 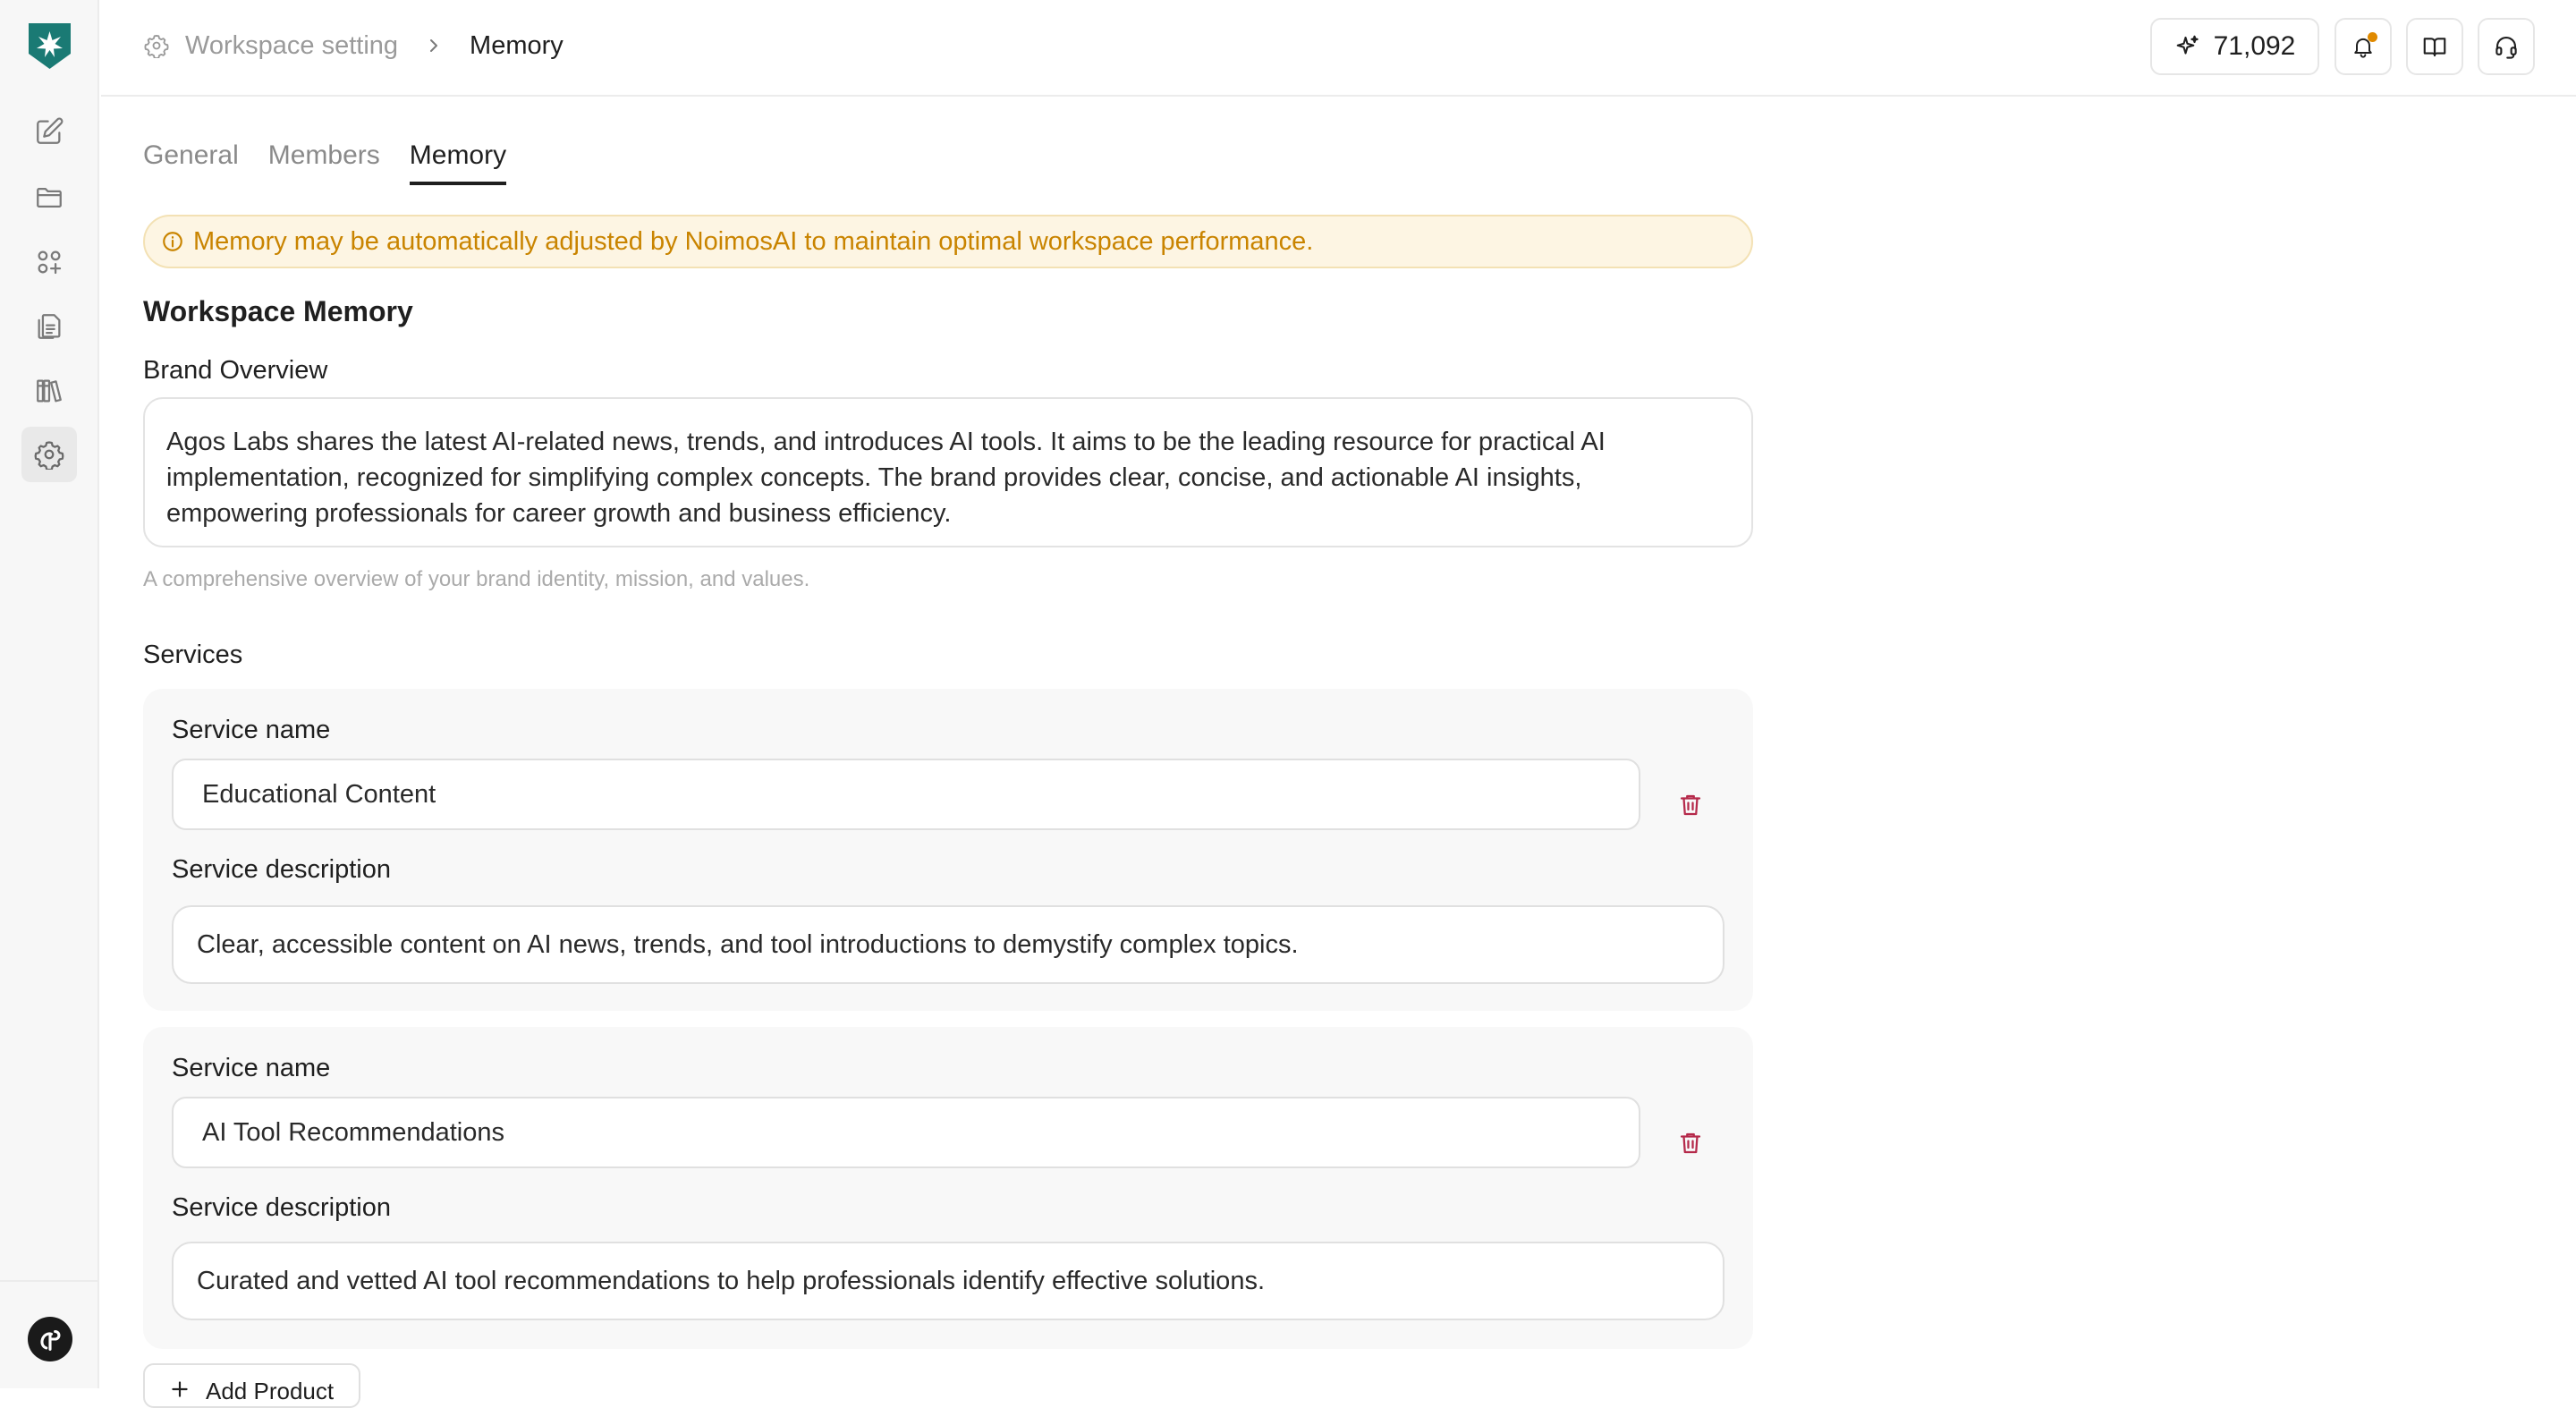 I want to click on bell-icon, so click(x=2364, y=45).